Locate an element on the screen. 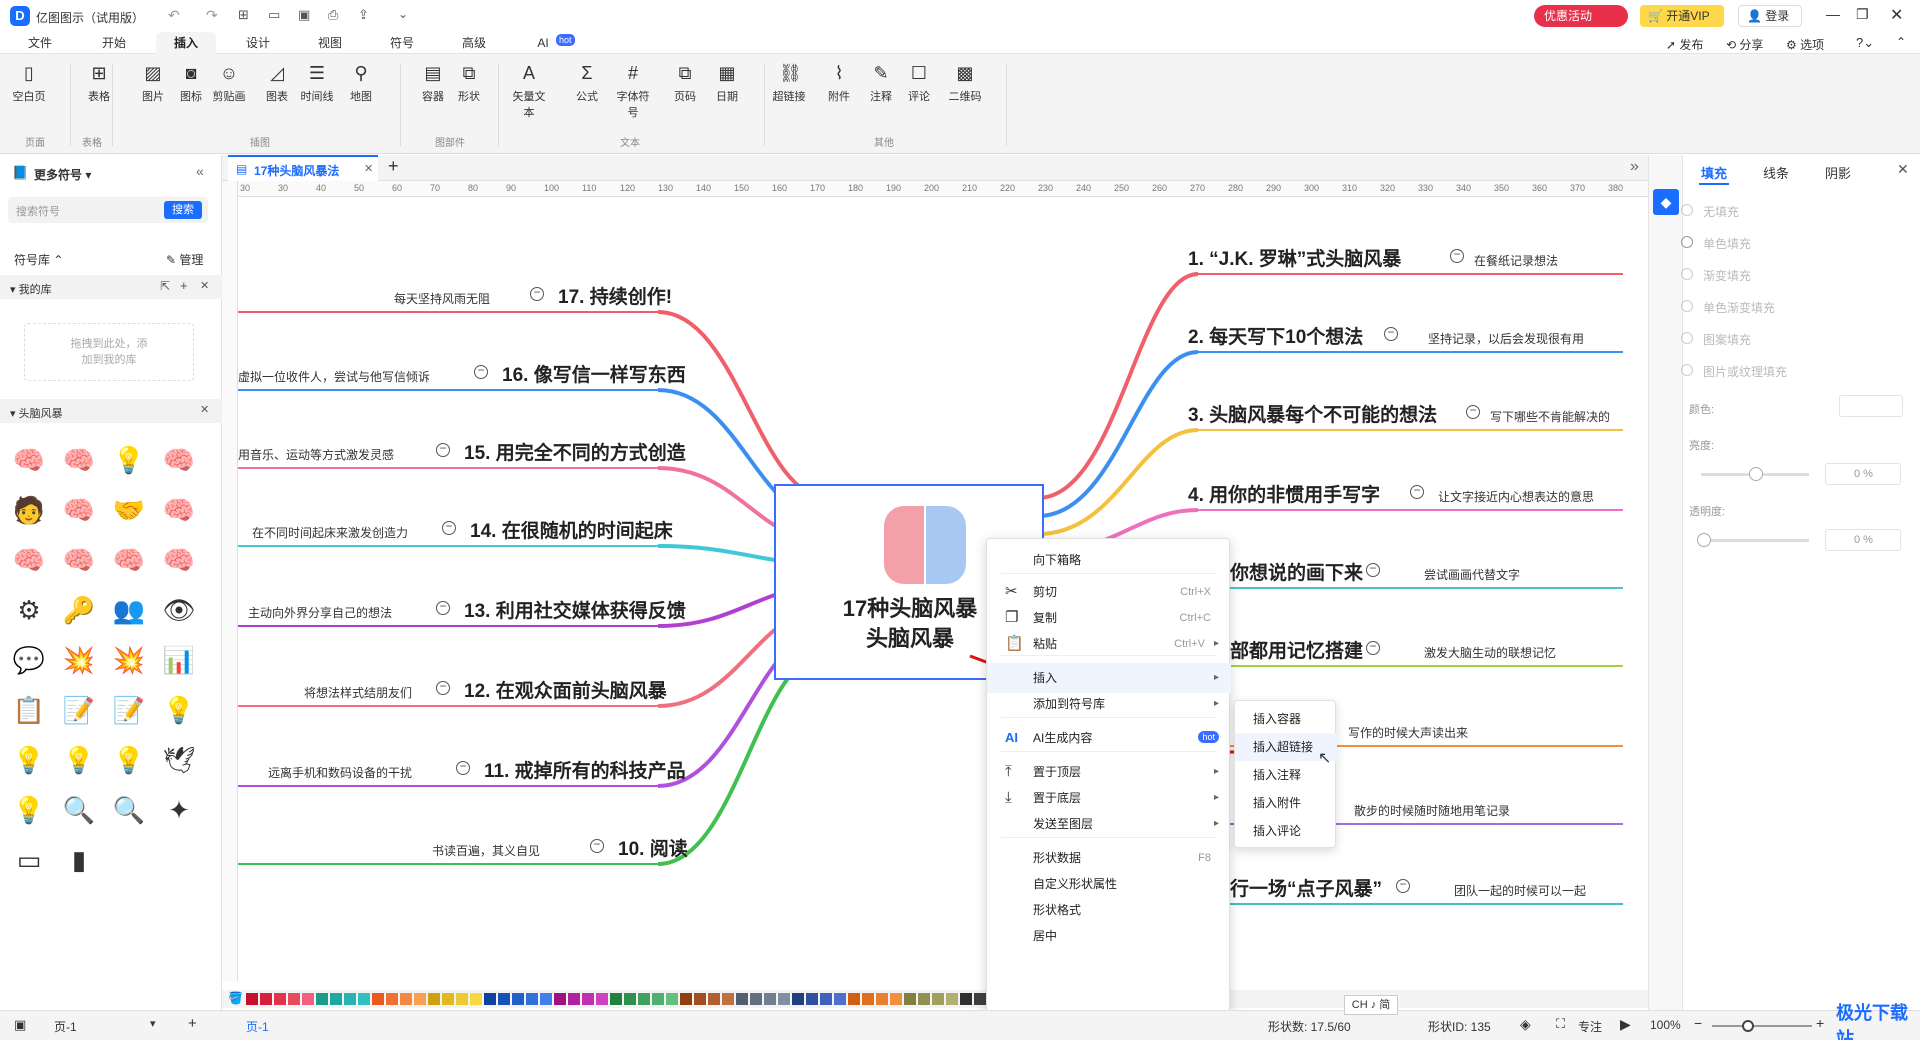 This screenshot has height=1040, width=1920. page-panel-icon: ▣ is located at coordinates (20, 1025).